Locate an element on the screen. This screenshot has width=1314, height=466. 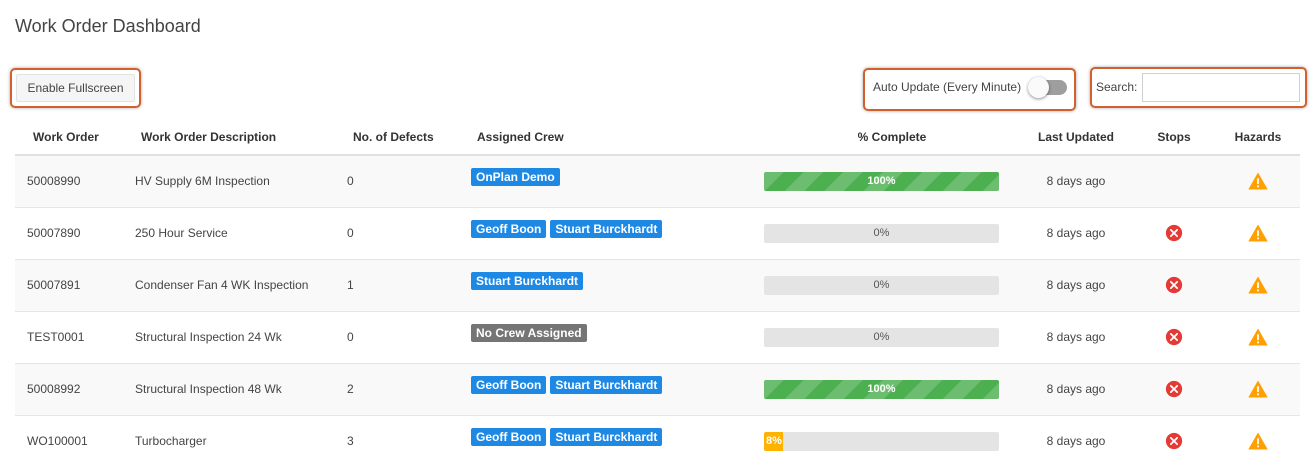
column-header-work-order: Work Order is located at coordinates (71, 137).